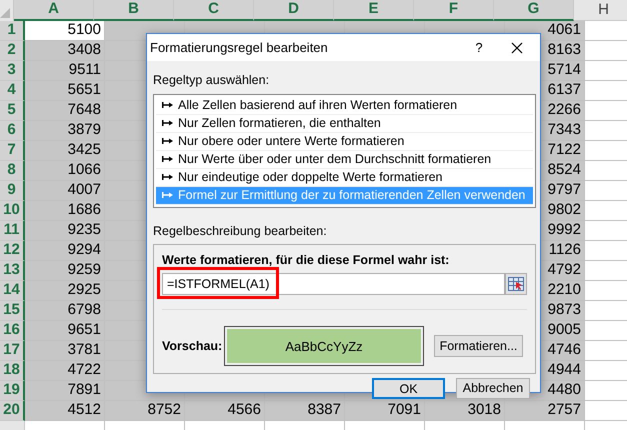 This screenshot has height=430, width=627. What do you see at coordinates (12, 331) in the screenshot?
I see `row-header: 16` at bounding box center [12, 331].